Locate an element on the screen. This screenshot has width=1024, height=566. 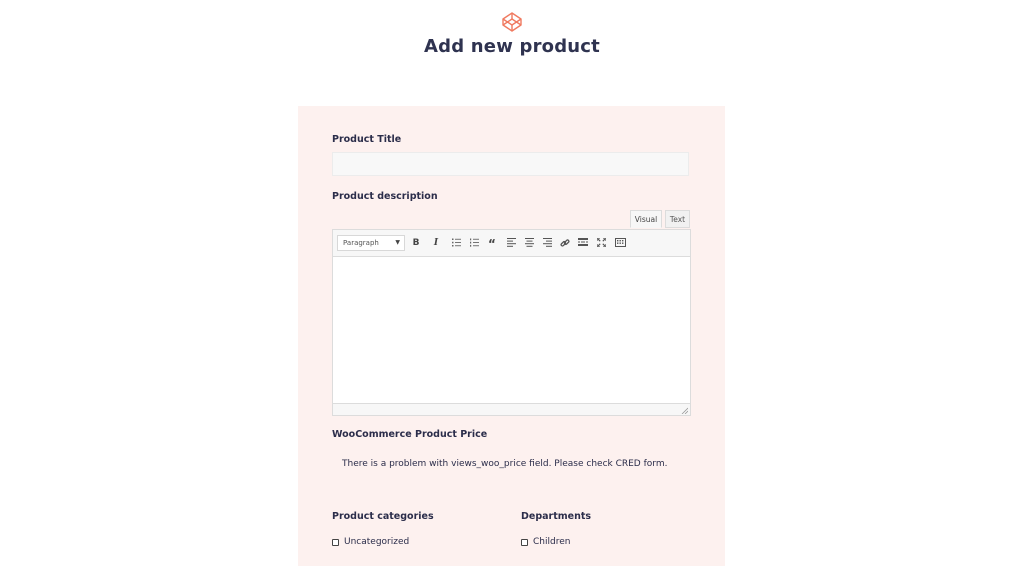
product-title-label: Product Title is located at coordinates (367, 139).